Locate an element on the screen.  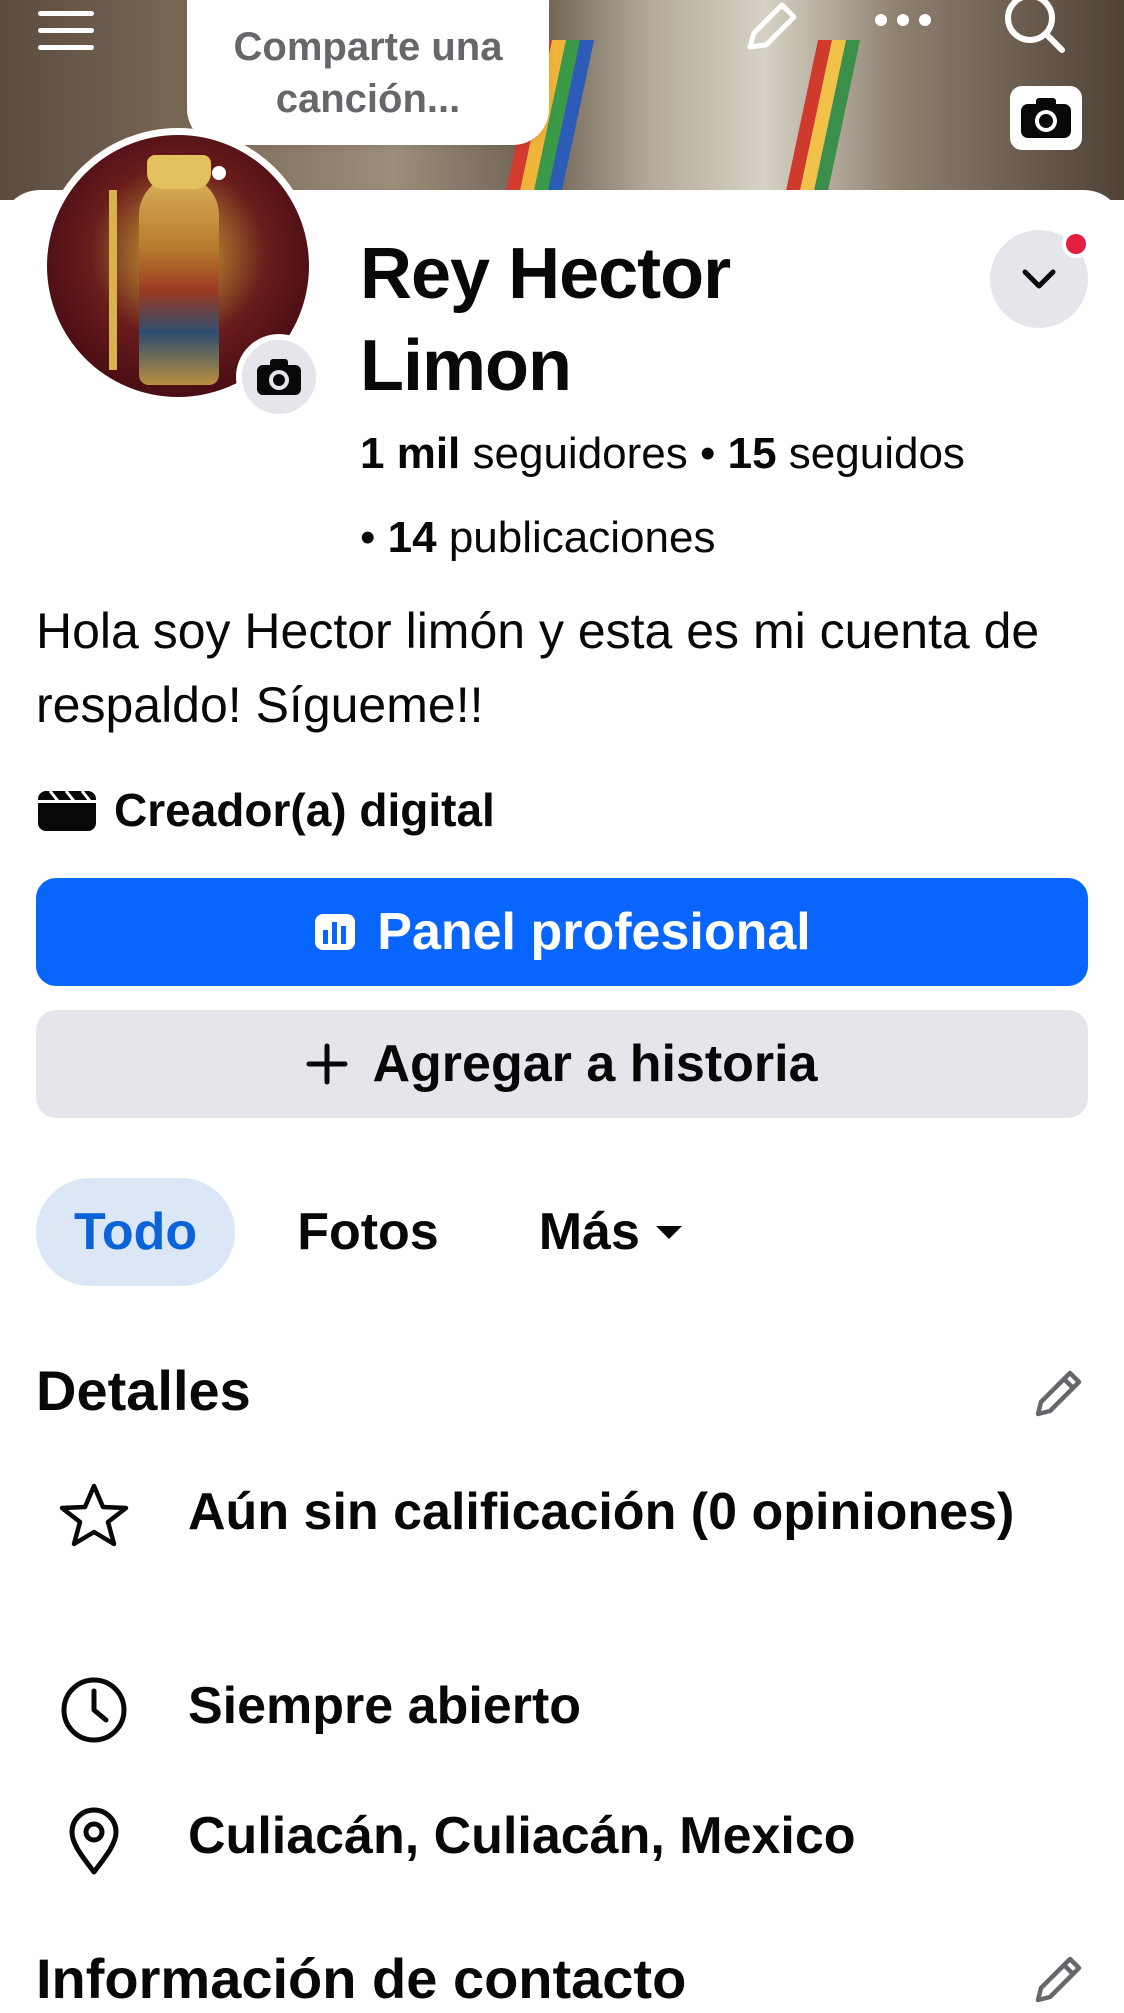
edit-details-pencil-icon is located at coordinates (1059, 1395).